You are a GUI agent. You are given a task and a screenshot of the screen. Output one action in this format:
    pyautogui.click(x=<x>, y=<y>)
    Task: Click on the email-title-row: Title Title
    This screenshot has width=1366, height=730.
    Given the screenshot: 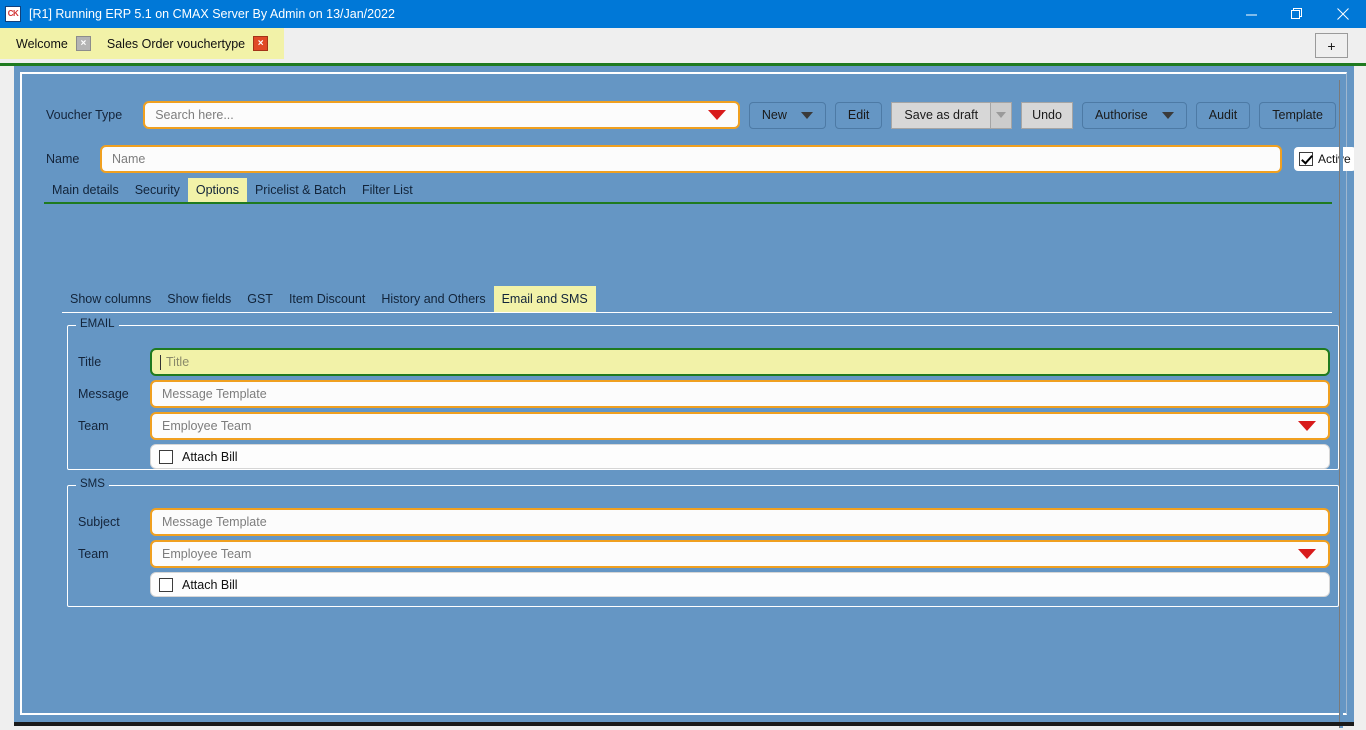 What is the action you would take?
    pyautogui.click(x=704, y=362)
    